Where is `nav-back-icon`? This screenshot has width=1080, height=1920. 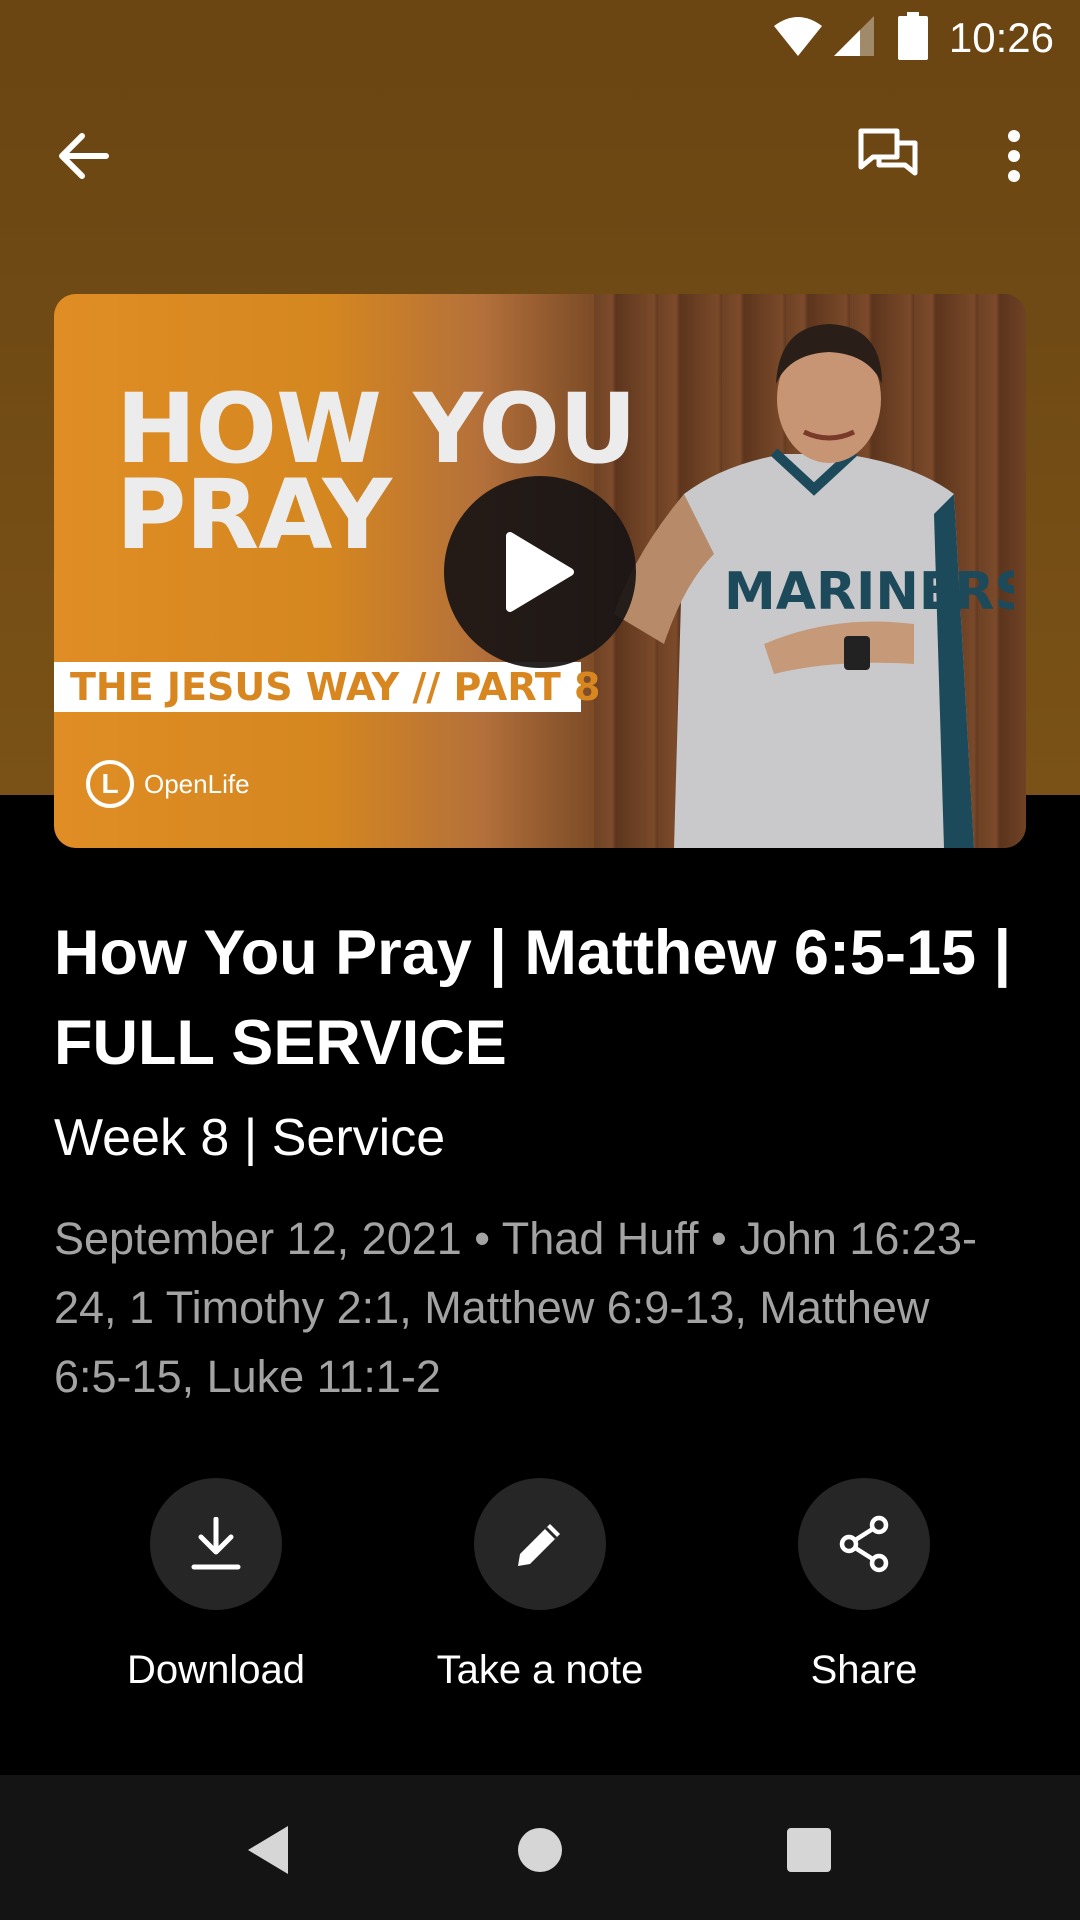
nav-back-icon is located at coordinates (268, 1850).